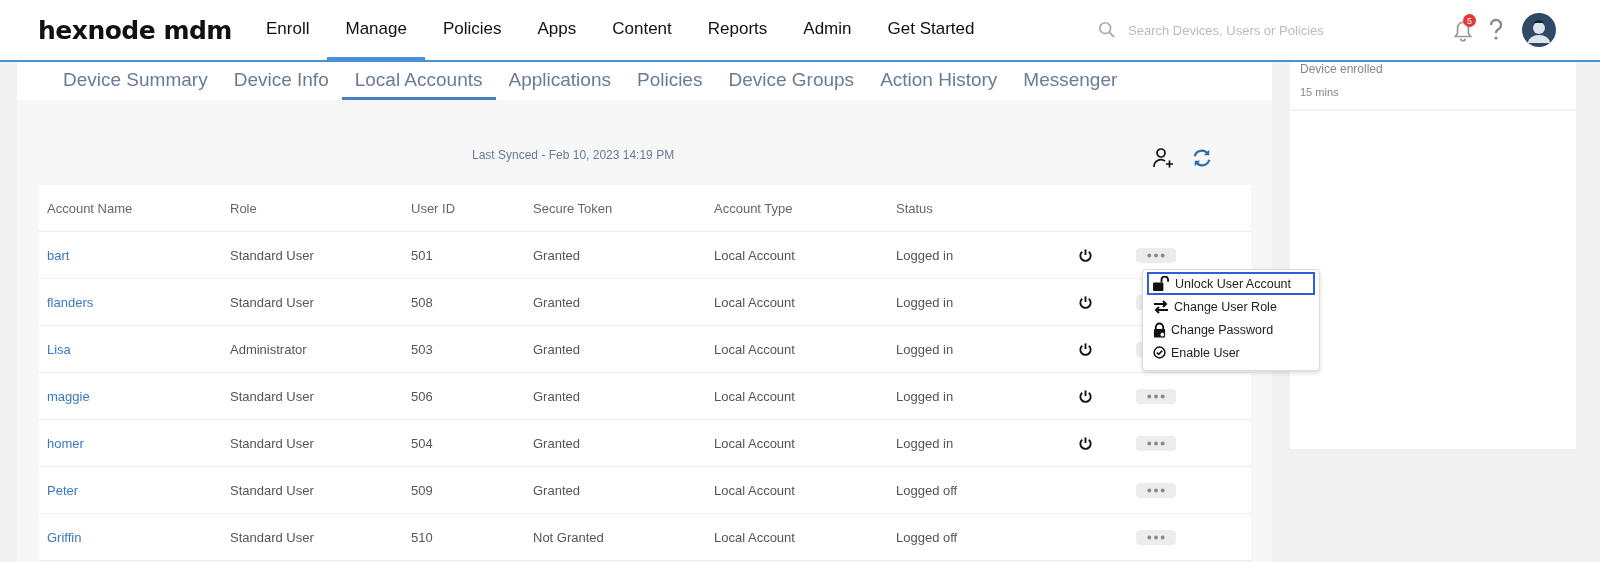 The width and height of the screenshot is (1600, 562). What do you see at coordinates (574, 155) in the screenshot?
I see `last-synced-text: Last Synced - Feb 10, 2023 14:19 PM` at bounding box center [574, 155].